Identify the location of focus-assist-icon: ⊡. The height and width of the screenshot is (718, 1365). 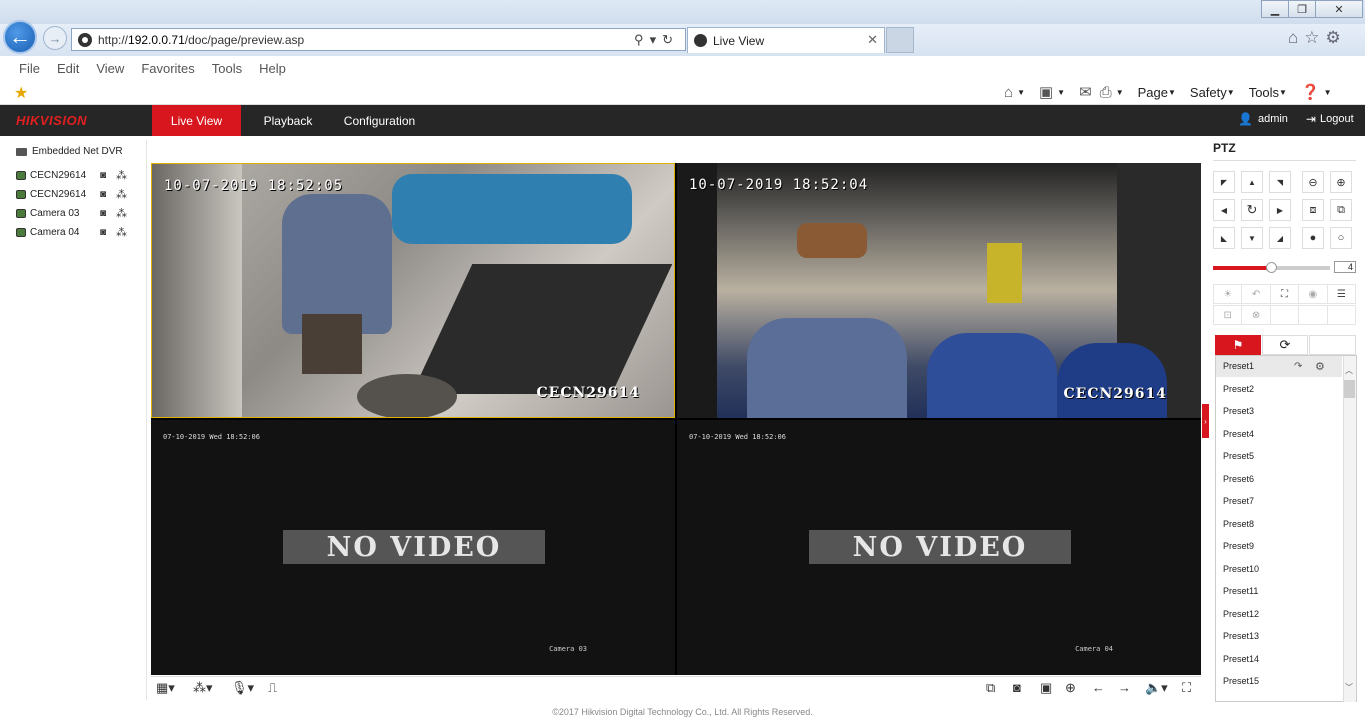
(1228, 315).